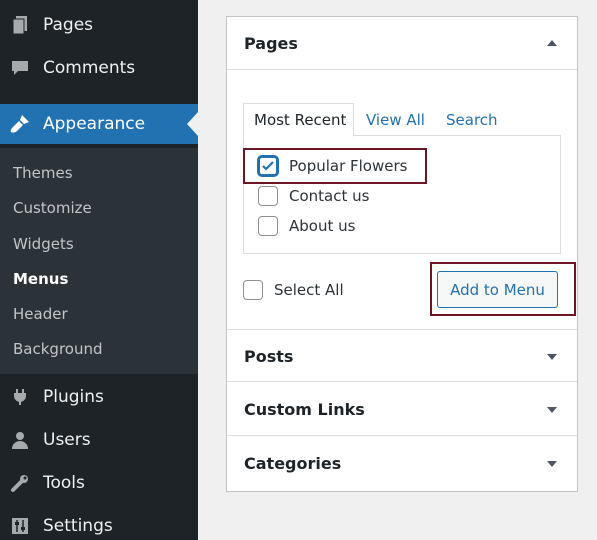 The width and height of the screenshot is (597, 540). Describe the element at coordinates (40, 314) in the screenshot. I see `submenu-header: Header` at that location.